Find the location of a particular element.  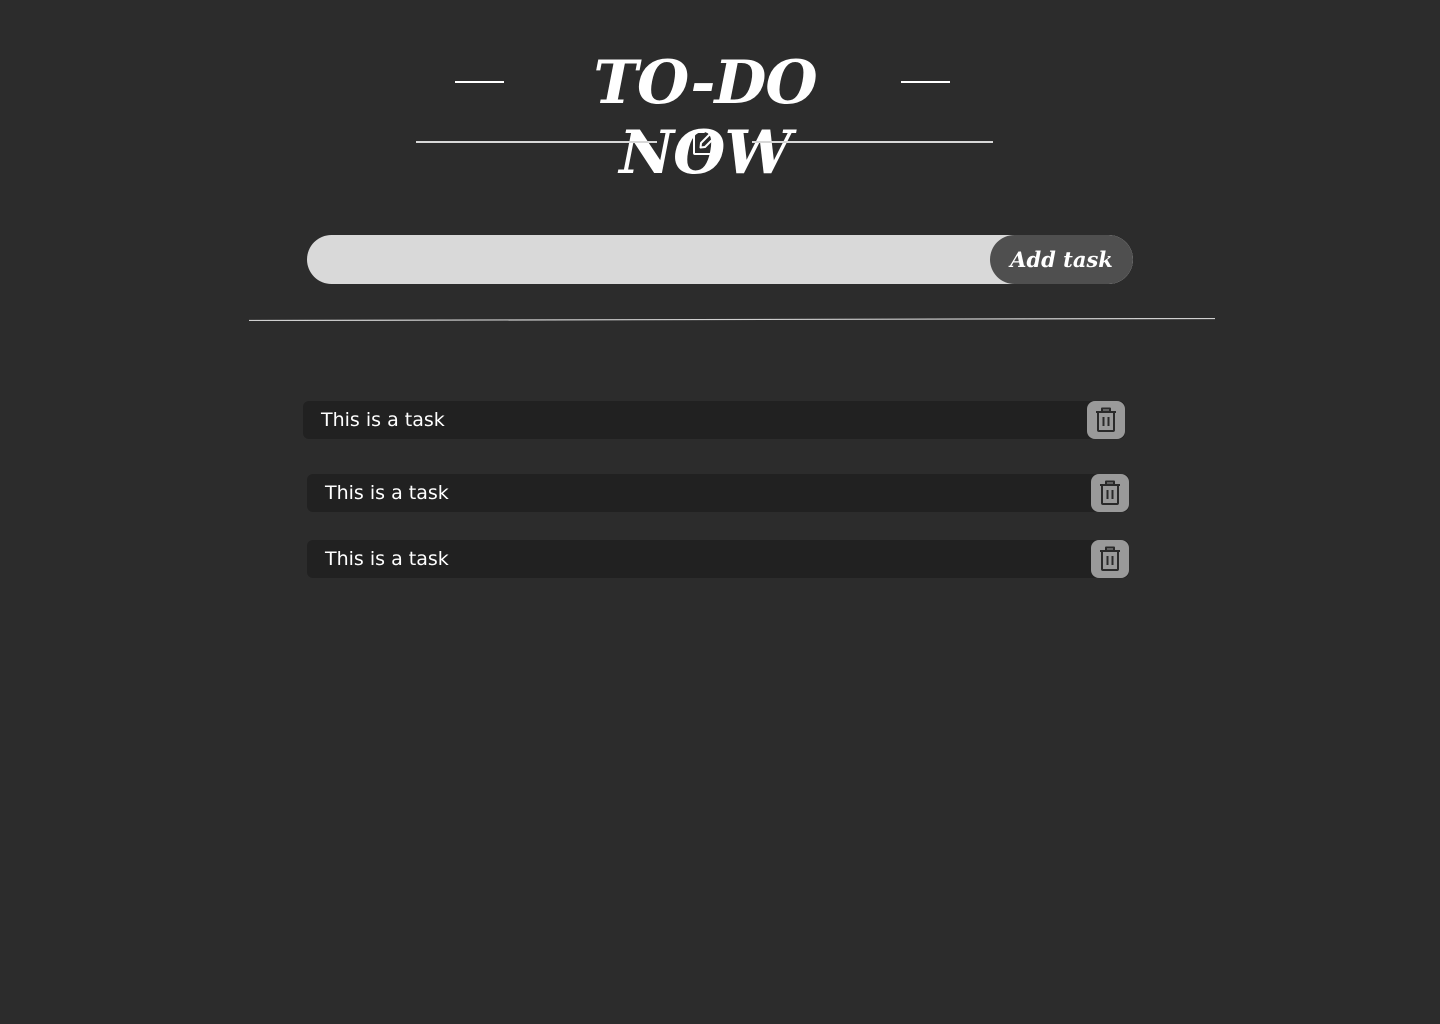

header-rule-left is located at coordinates (536, 142).